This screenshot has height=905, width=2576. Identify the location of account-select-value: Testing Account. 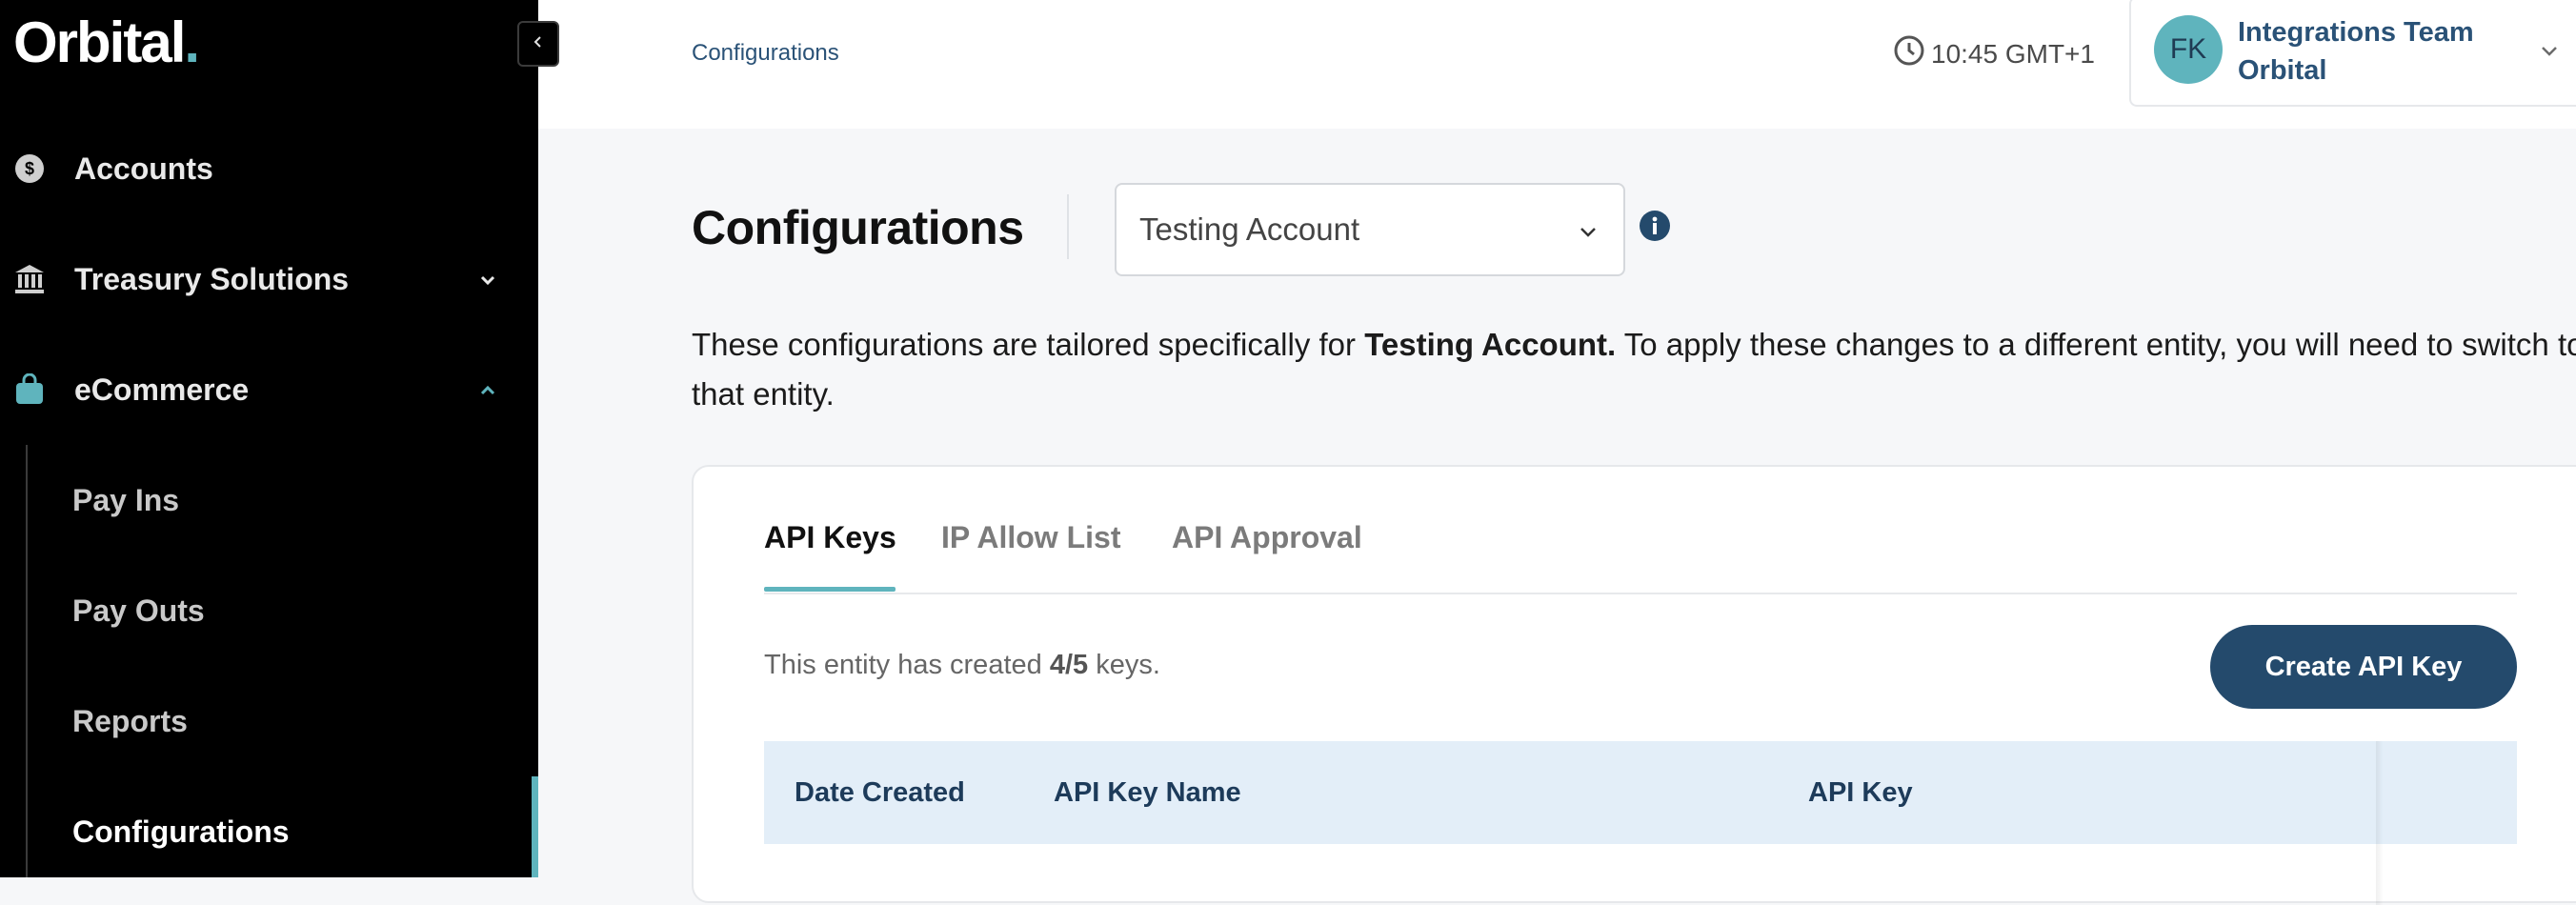
(1249, 229).